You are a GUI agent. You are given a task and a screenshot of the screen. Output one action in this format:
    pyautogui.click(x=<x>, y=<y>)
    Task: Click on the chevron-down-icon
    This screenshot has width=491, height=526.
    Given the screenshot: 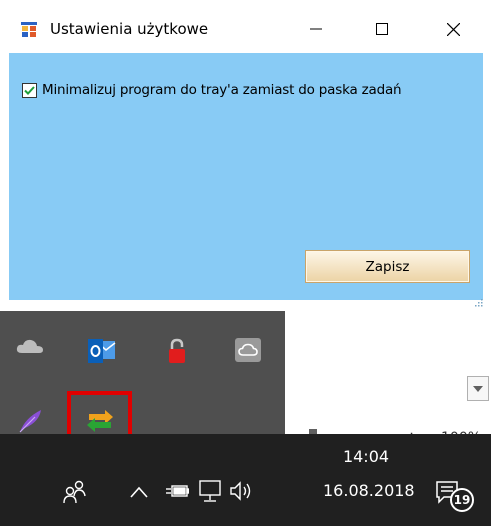 What is the action you would take?
    pyautogui.click(x=478, y=388)
    